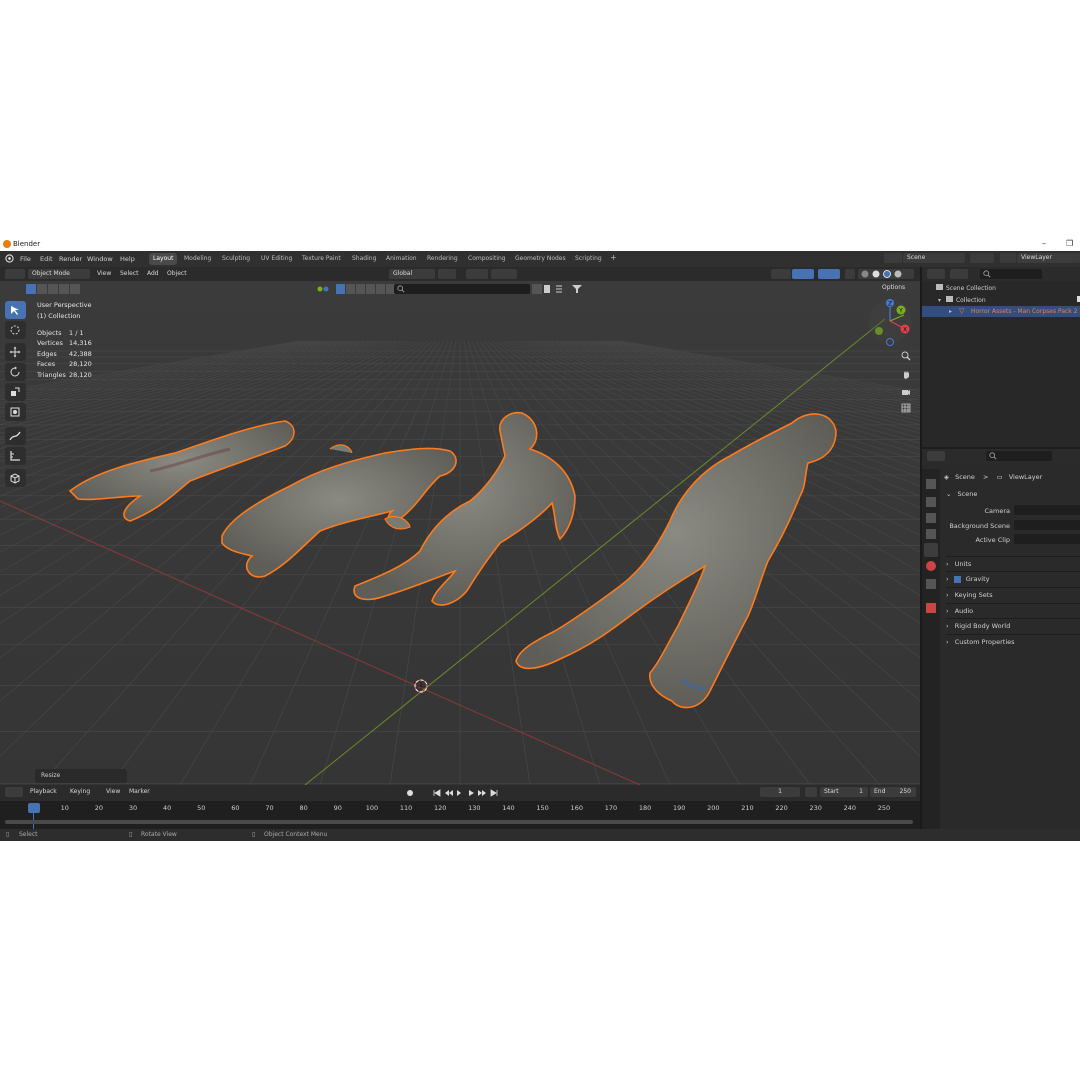  What do you see at coordinates (934, 258) in the screenshot?
I see `scene-selector: Scene` at bounding box center [934, 258].